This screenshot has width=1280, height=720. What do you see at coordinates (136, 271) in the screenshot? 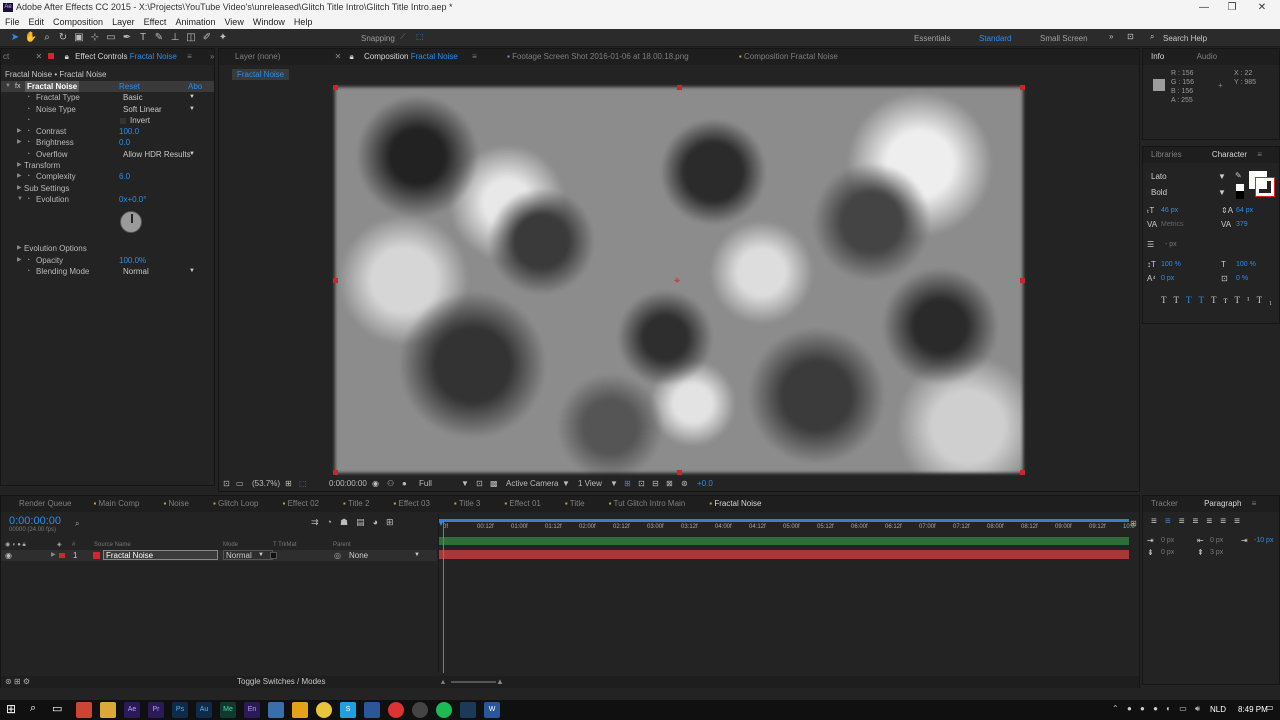
I see `property-select: Normal` at bounding box center [136, 271].